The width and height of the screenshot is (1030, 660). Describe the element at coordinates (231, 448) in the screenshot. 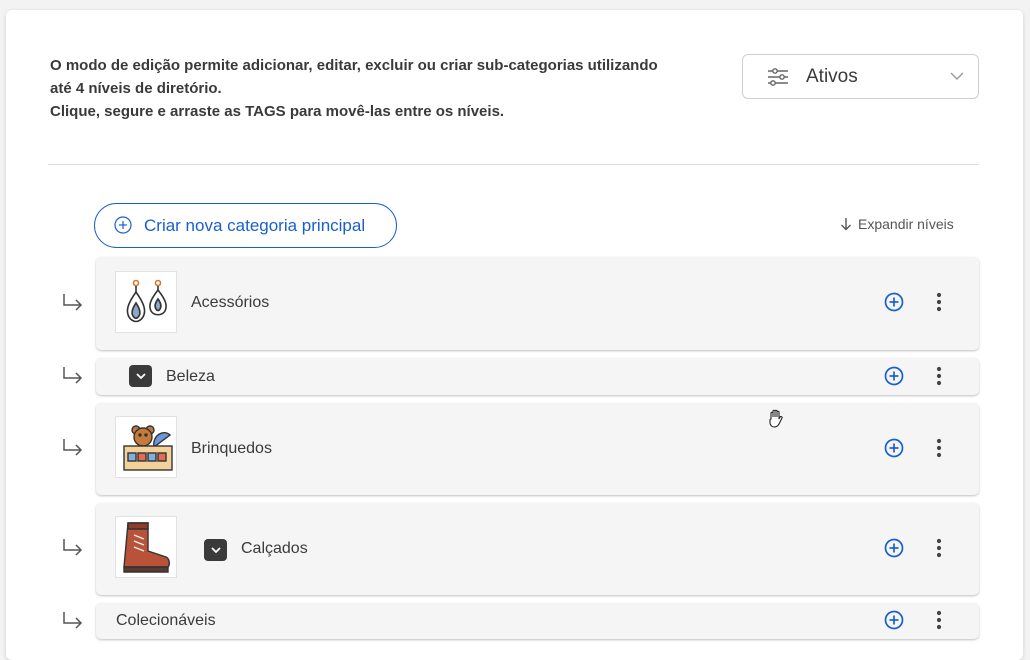

I see `category-label: Brinquedos` at that location.